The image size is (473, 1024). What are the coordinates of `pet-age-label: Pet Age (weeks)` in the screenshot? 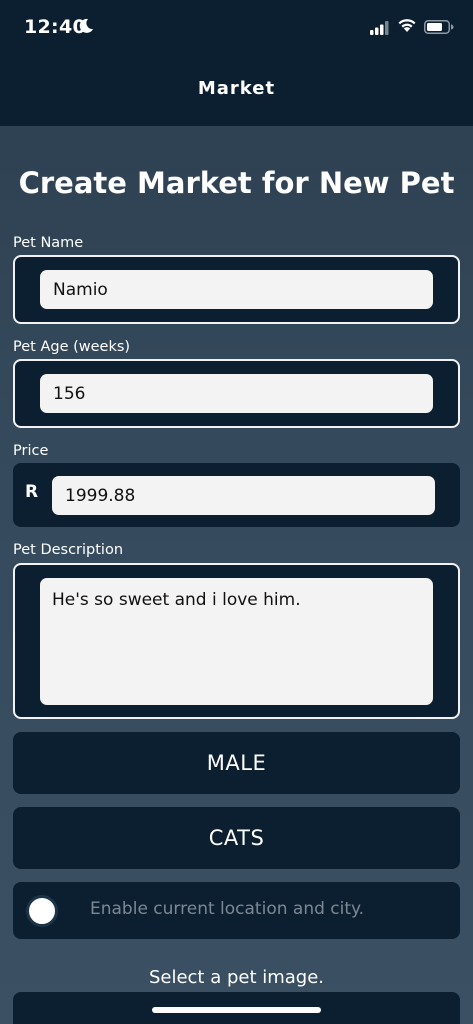 It's located at (72, 347).